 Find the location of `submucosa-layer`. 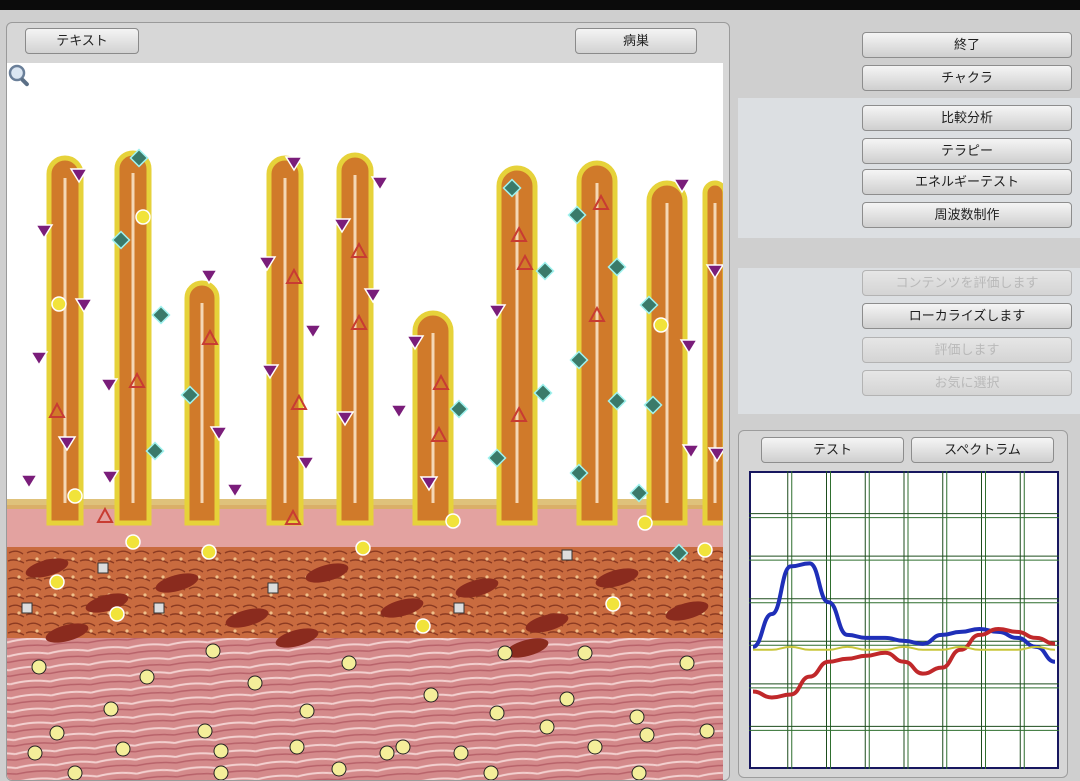

submucosa-layer is located at coordinates (365, 590).